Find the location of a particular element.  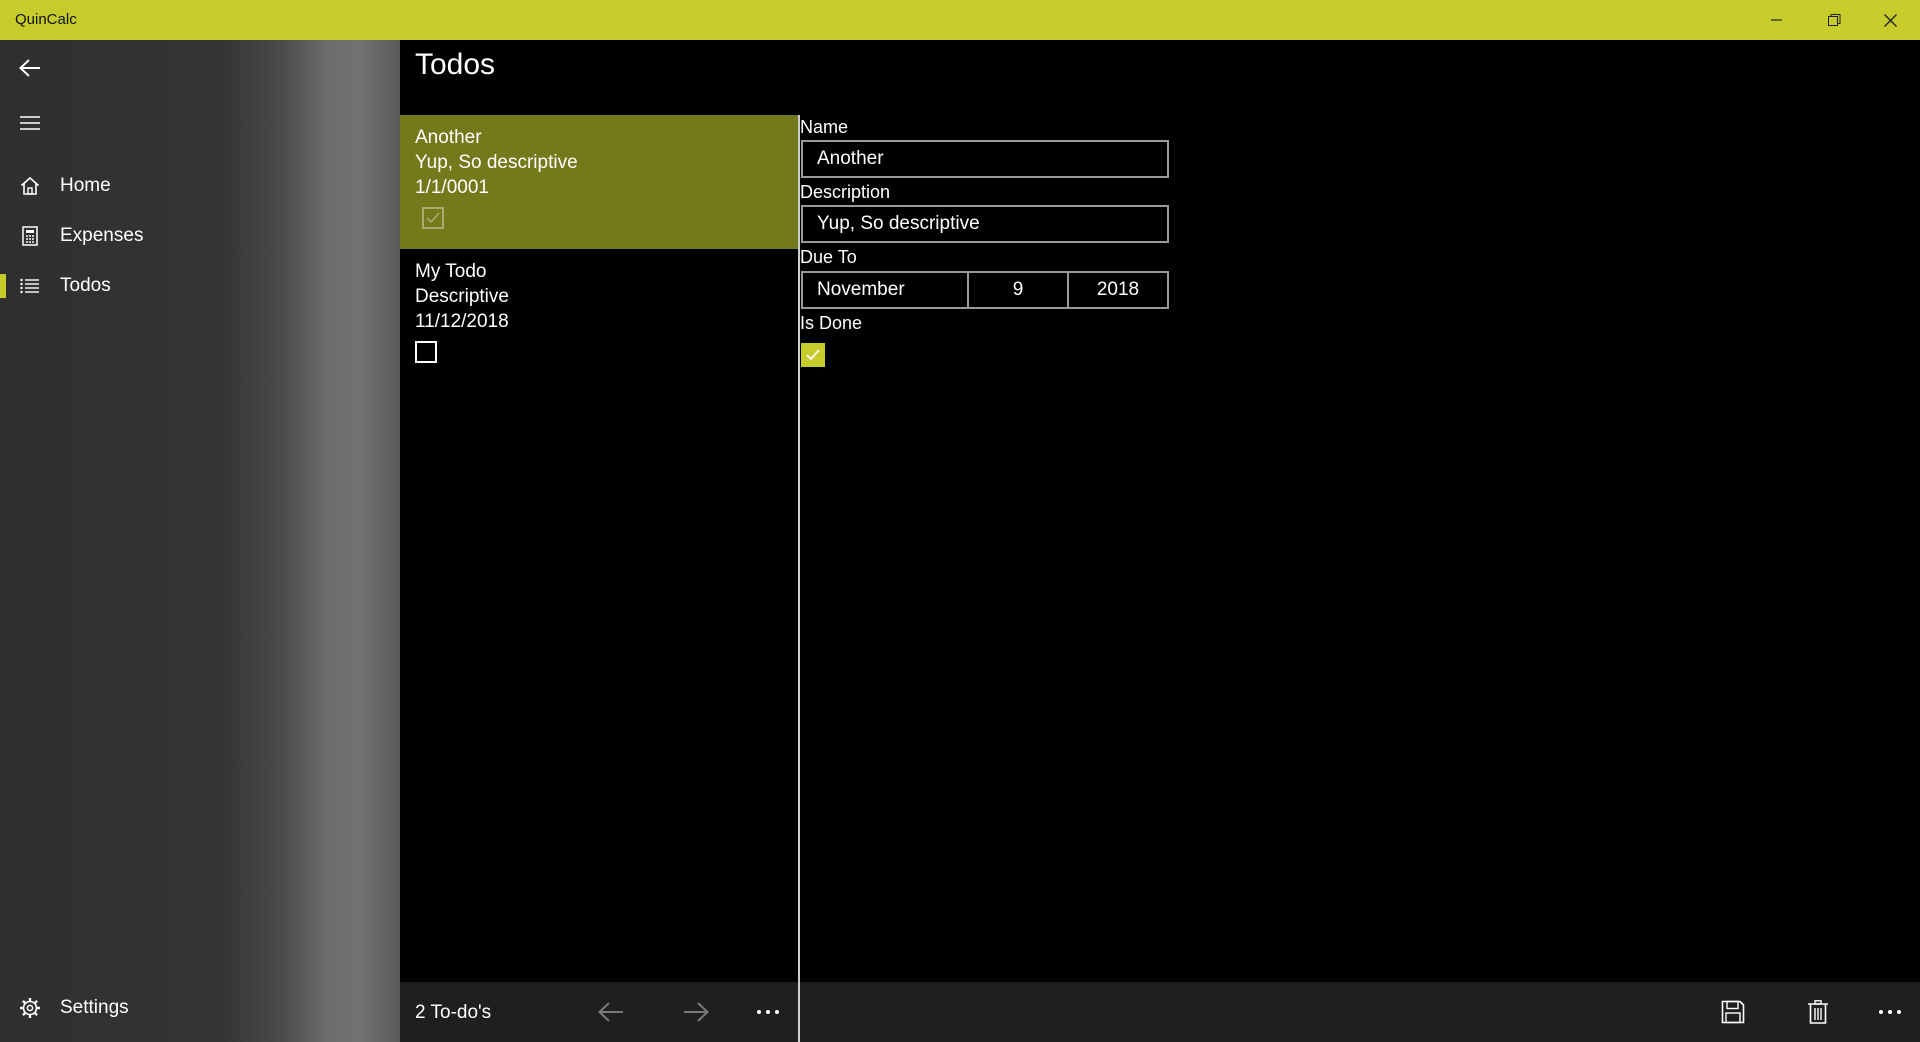

minimize-icon is located at coordinates (1776, 20).